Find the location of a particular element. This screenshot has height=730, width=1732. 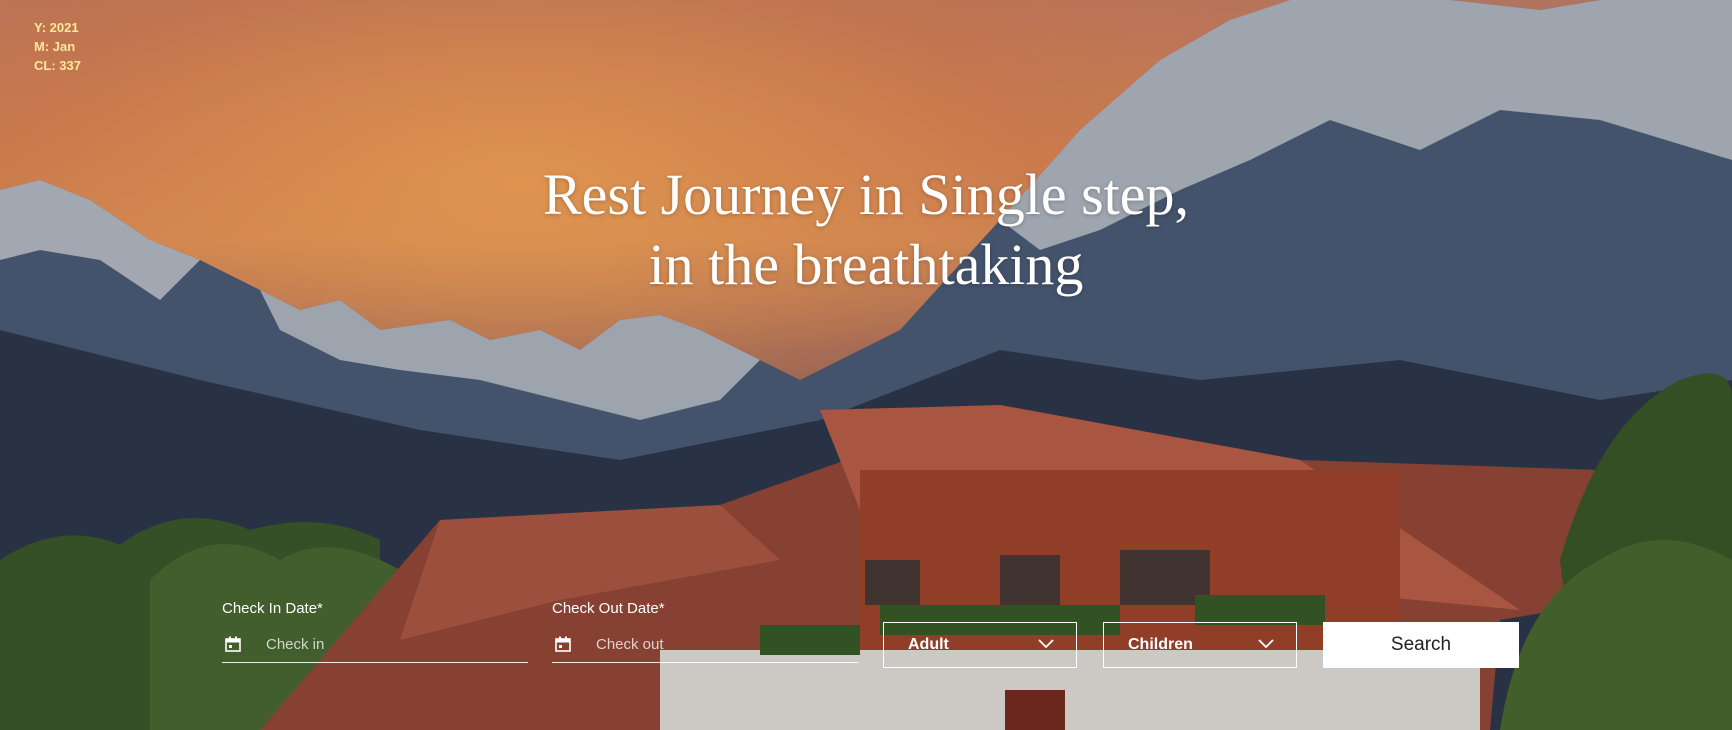

headline-line-2: in the breathtaking is located at coordinates (866, 264).